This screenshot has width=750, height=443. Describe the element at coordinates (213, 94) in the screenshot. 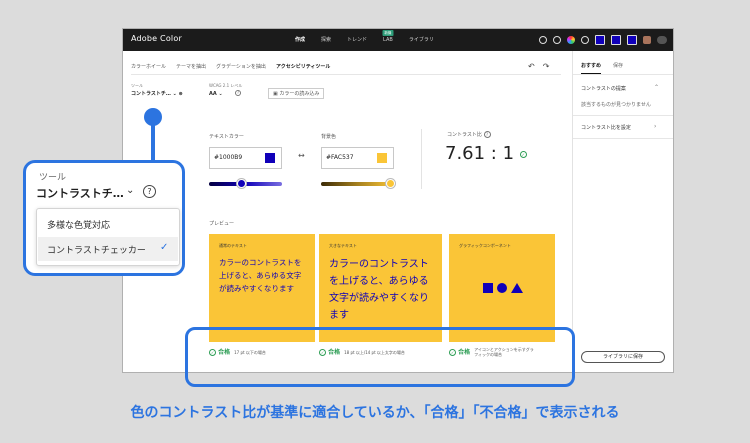

I see `wcag-value: AA` at that location.